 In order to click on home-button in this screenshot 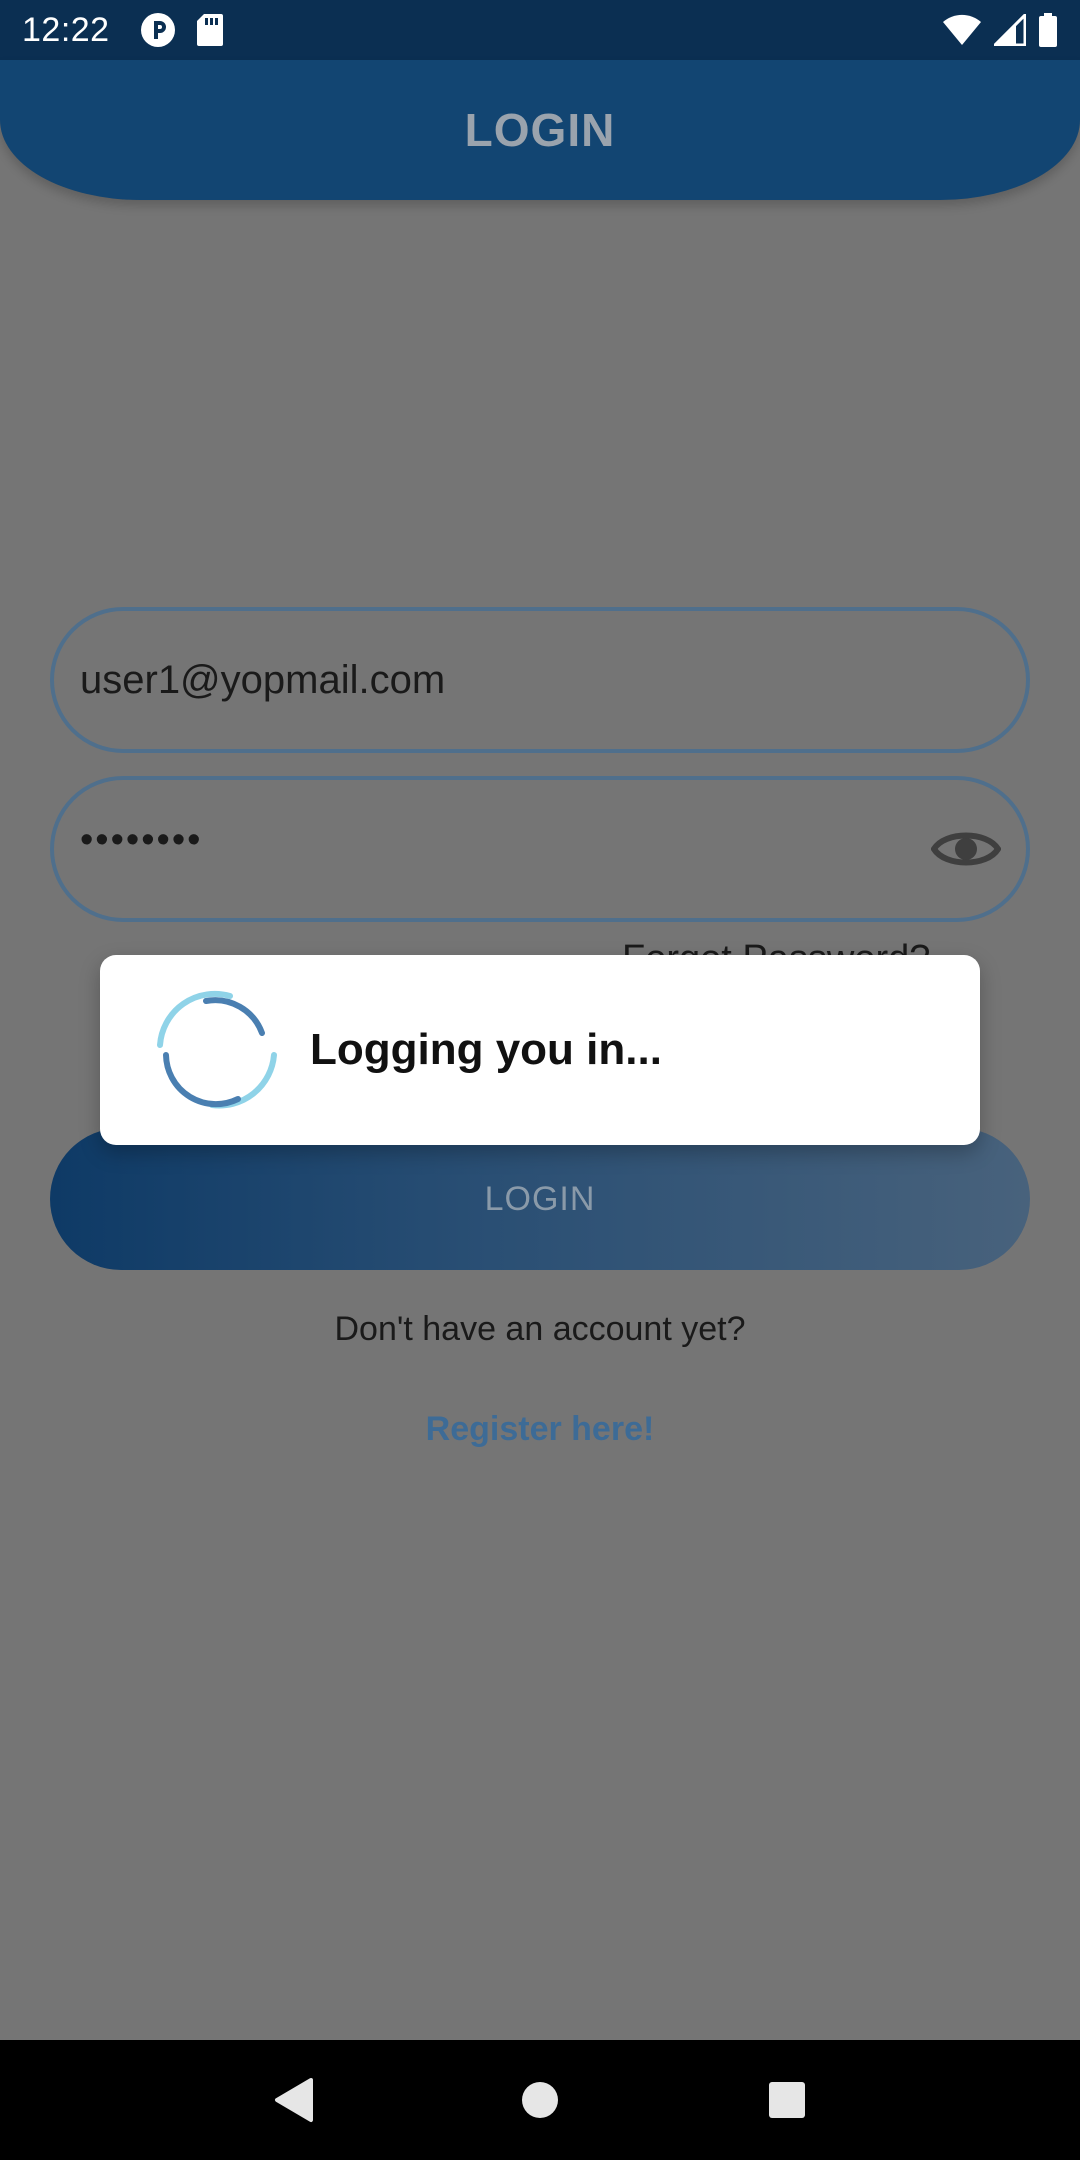, I will do `click(540, 2100)`.